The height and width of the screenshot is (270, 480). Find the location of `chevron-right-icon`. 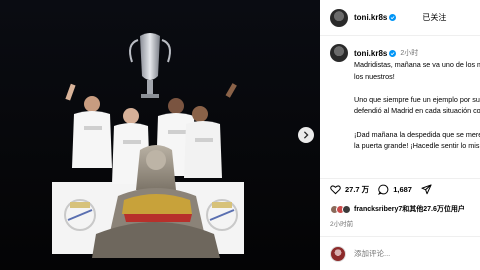

chevron-right-icon is located at coordinates (306, 135).